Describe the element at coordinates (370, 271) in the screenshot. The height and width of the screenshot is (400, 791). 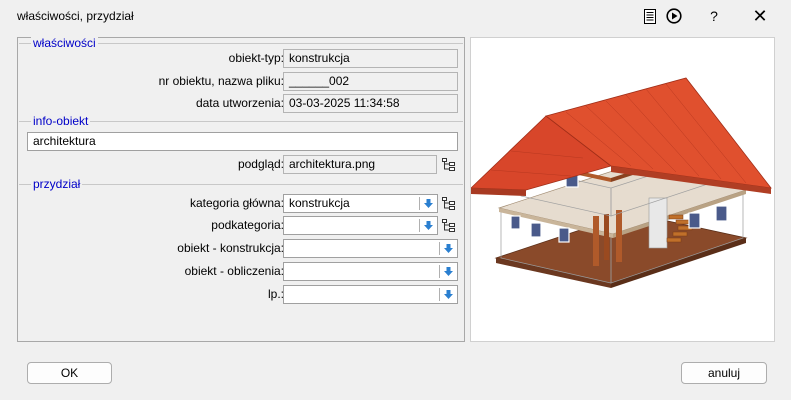
I see `obiekt-obliczenia-dropdown` at that location.